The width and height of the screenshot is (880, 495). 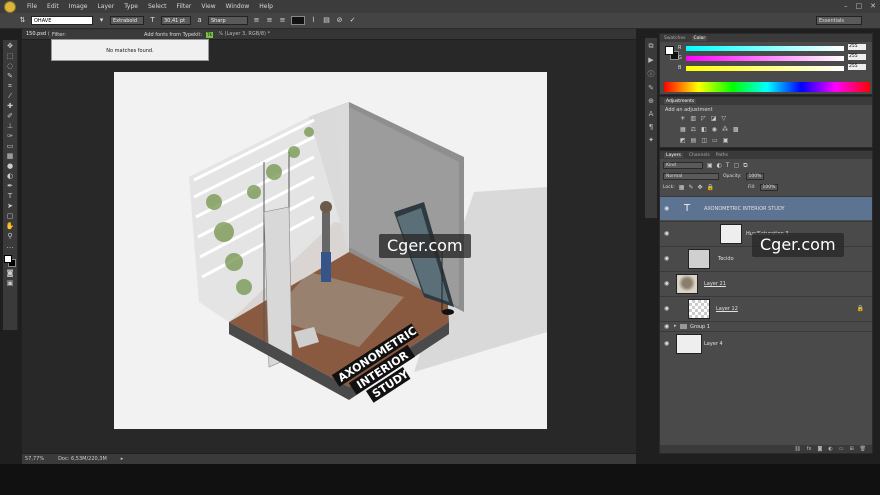 I want to click on brush-tool-icon: ✐, so click(x=10, y=116).